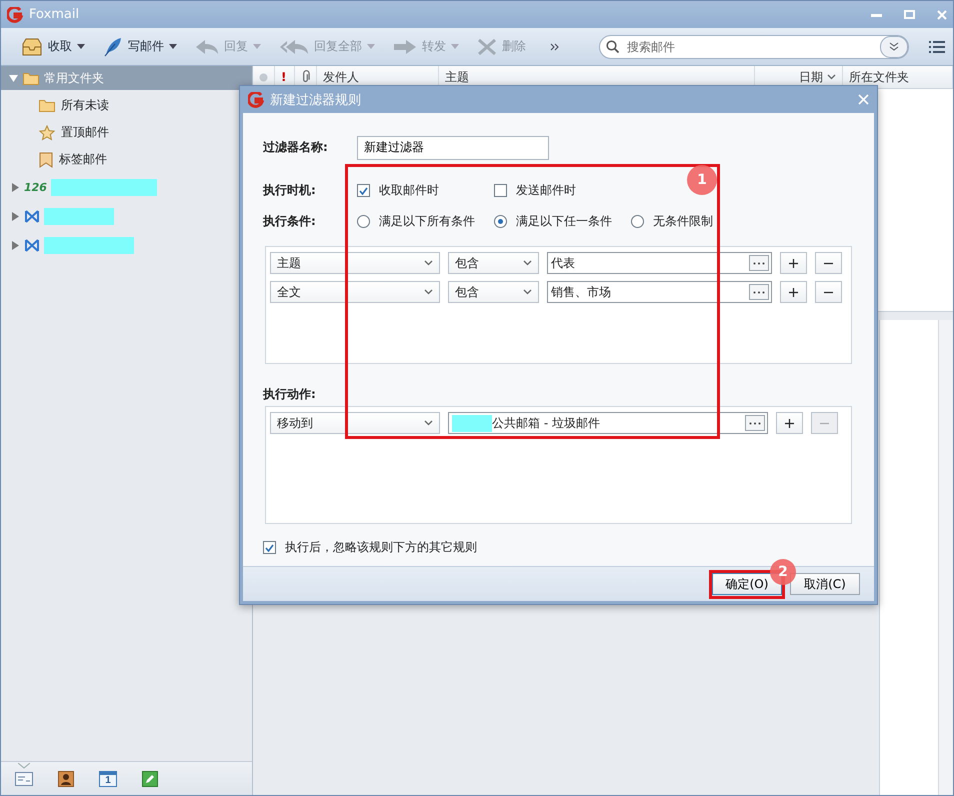 The height and width of the screenshot is (796, 954). I want to click on nav-button: 1, so click(108, 774).